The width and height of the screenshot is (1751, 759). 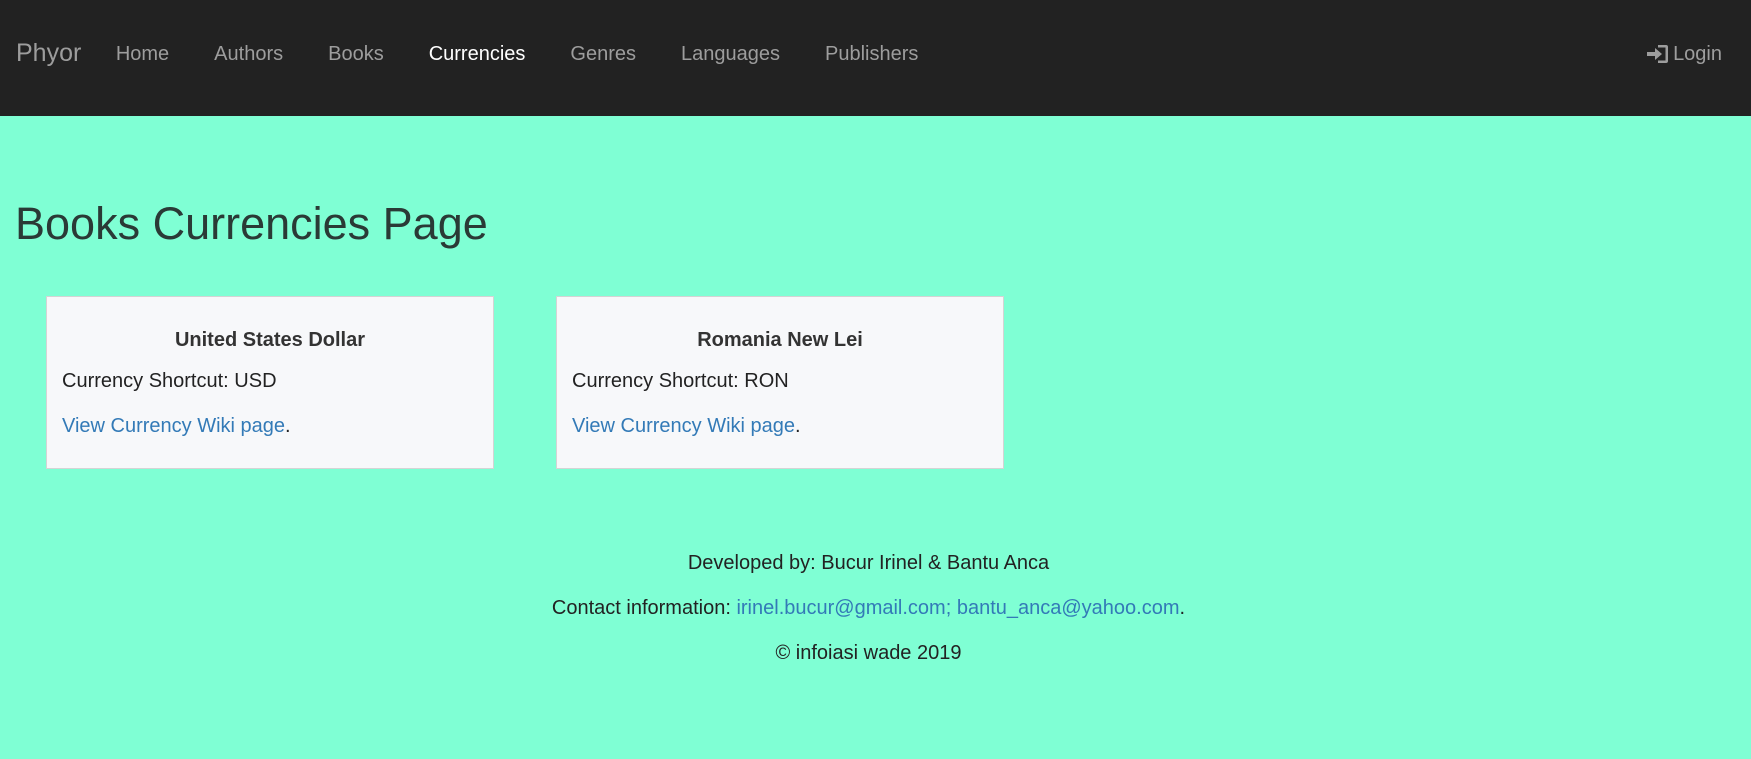 What do you see at coordinates (731, 54) in the screenshot?
I see `nav-item-languages: Languages` at bounding box center [731, 54].